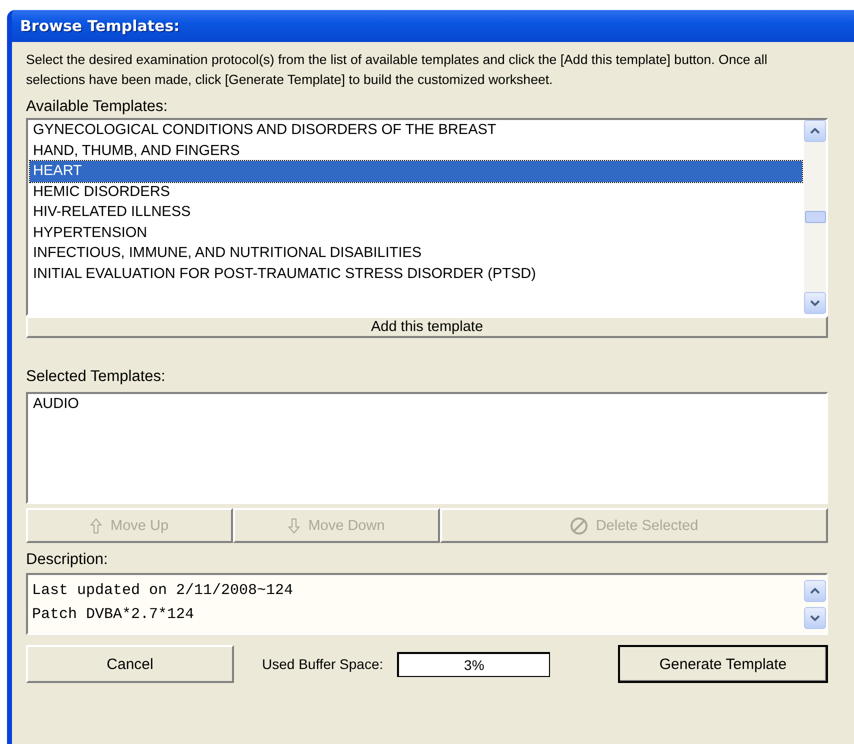  I want to click on arrow-up-icon, so click(96, 526).